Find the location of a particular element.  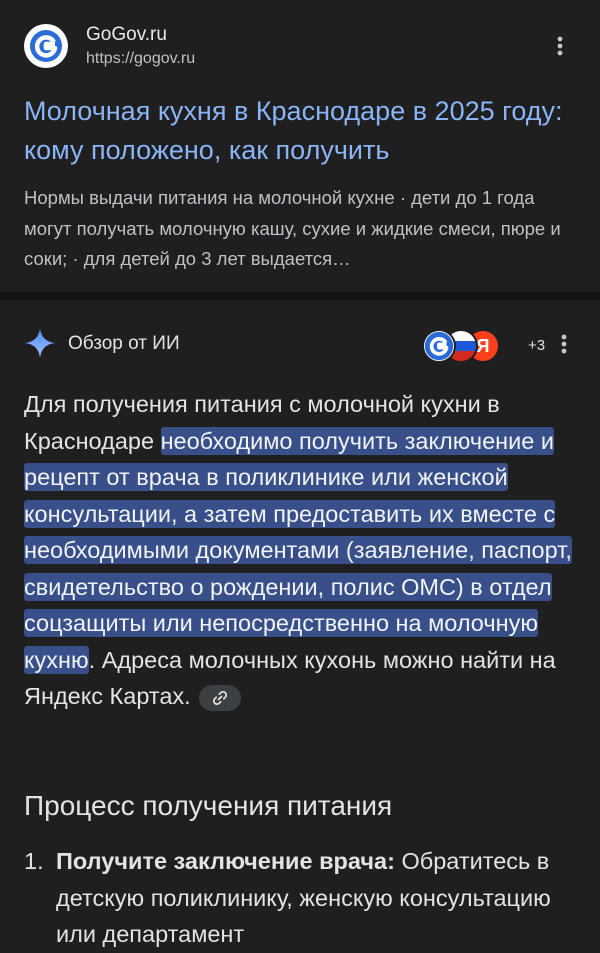

source-link-button is located at coordinates (219, 697).